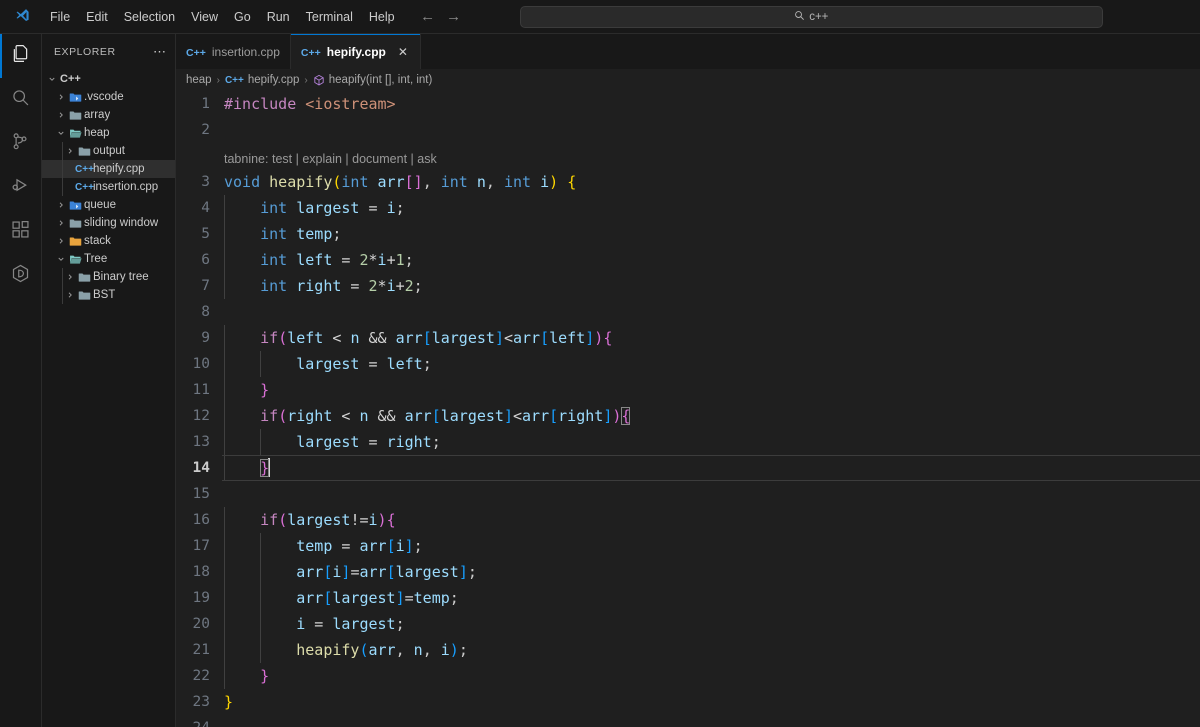 This screenshot has height=727, width=1200. I want to click on code-line-4: 4 int largest = i;, so click(688, 208).